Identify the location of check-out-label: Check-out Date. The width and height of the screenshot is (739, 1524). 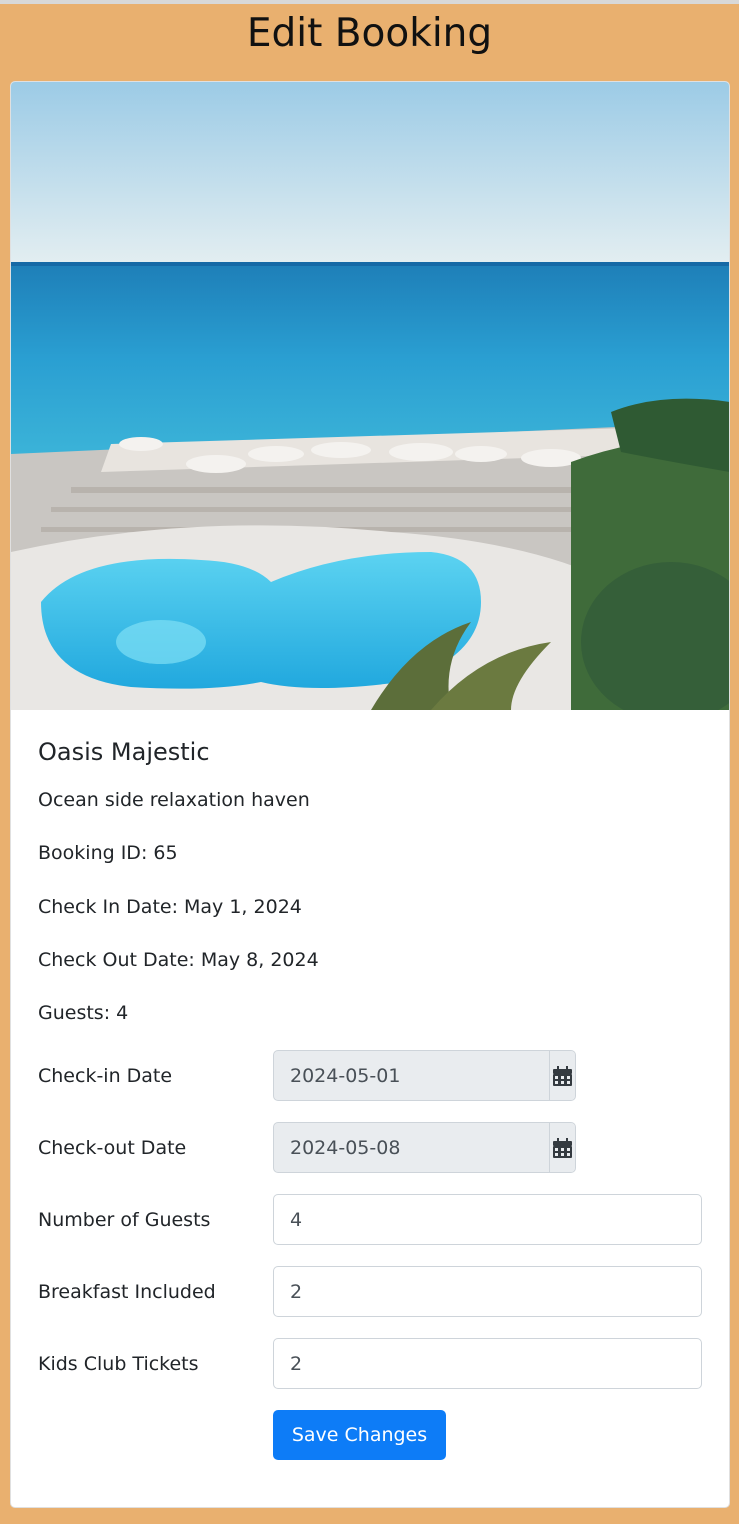
(112, 1148).